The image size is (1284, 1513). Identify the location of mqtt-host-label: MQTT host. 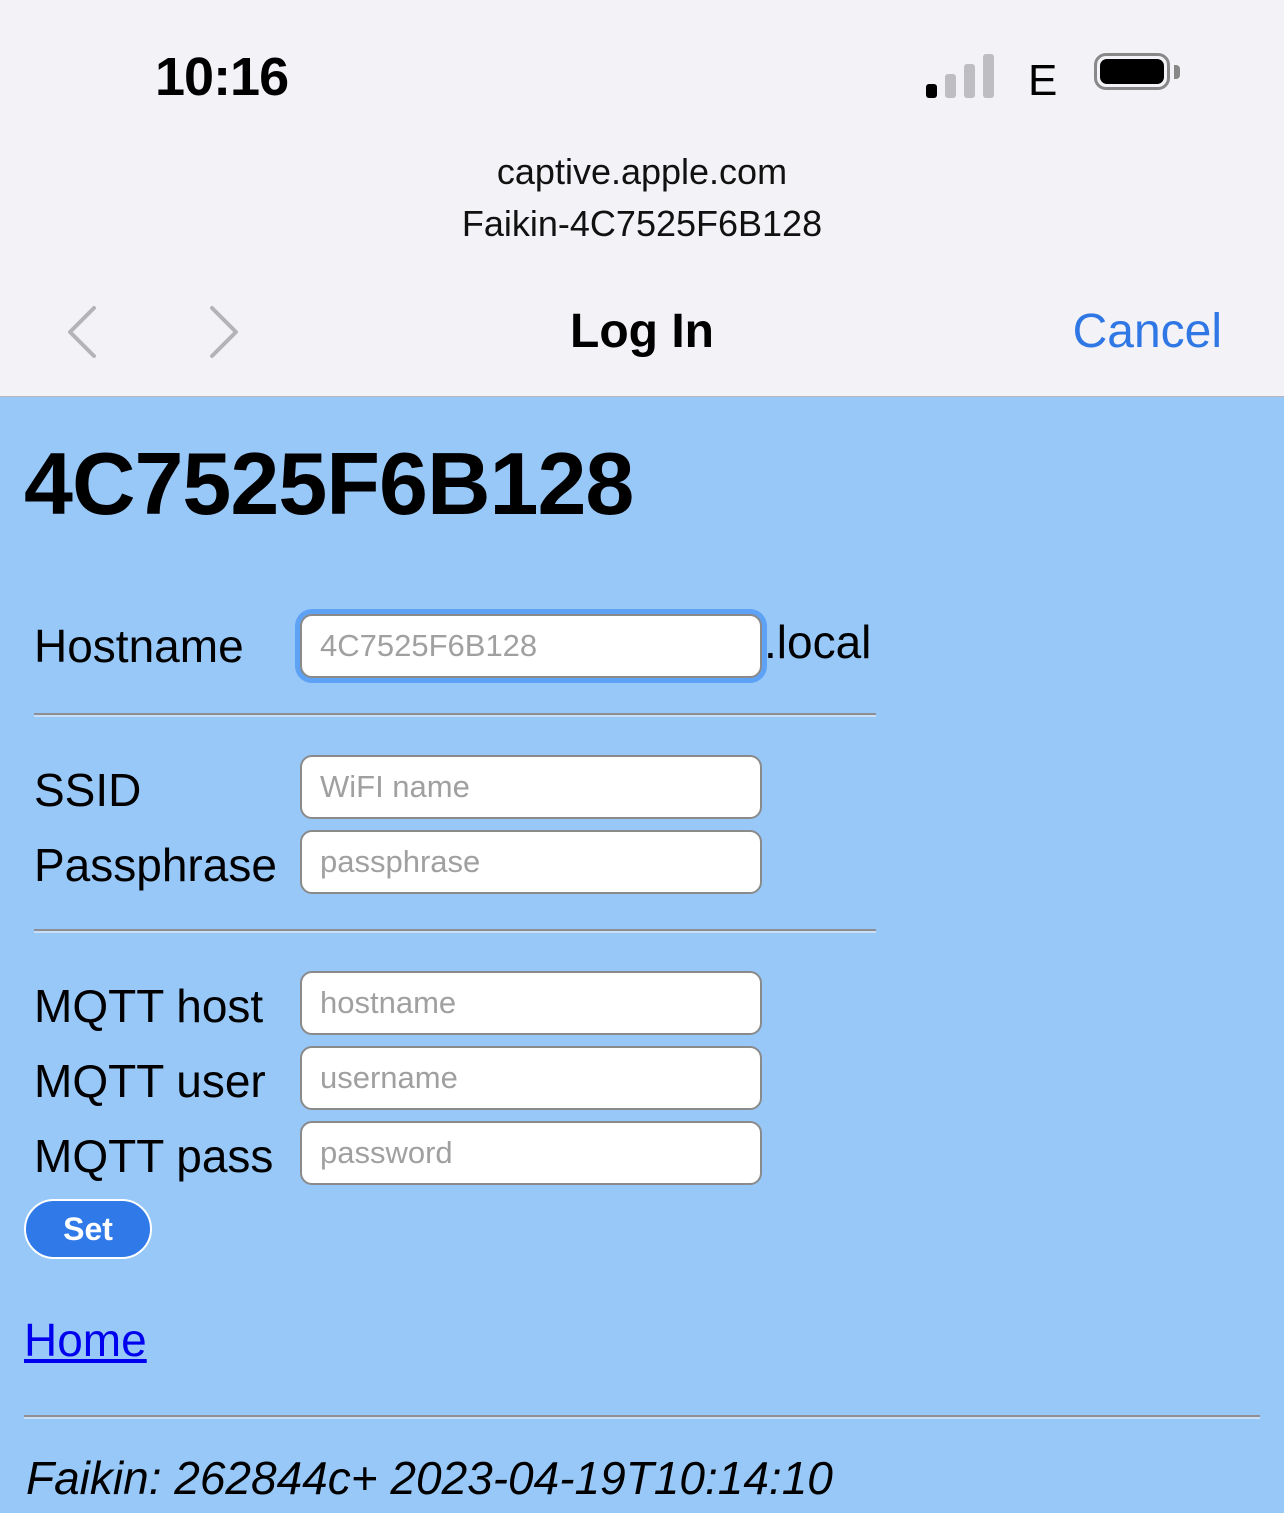
(149, 1006).